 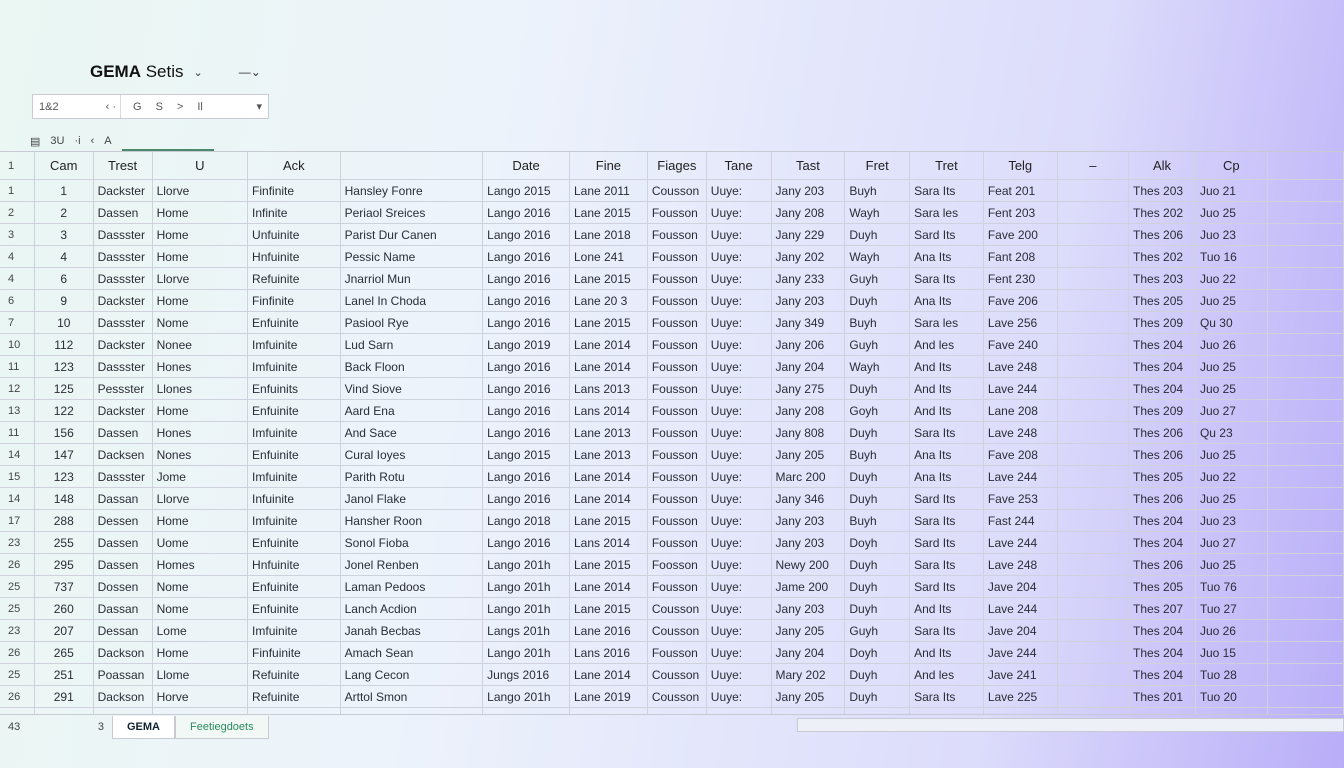 What do you see at coordinates (17, 410) in the screenshot?
I see `row-header: 13` at bounding box center [17, 410].